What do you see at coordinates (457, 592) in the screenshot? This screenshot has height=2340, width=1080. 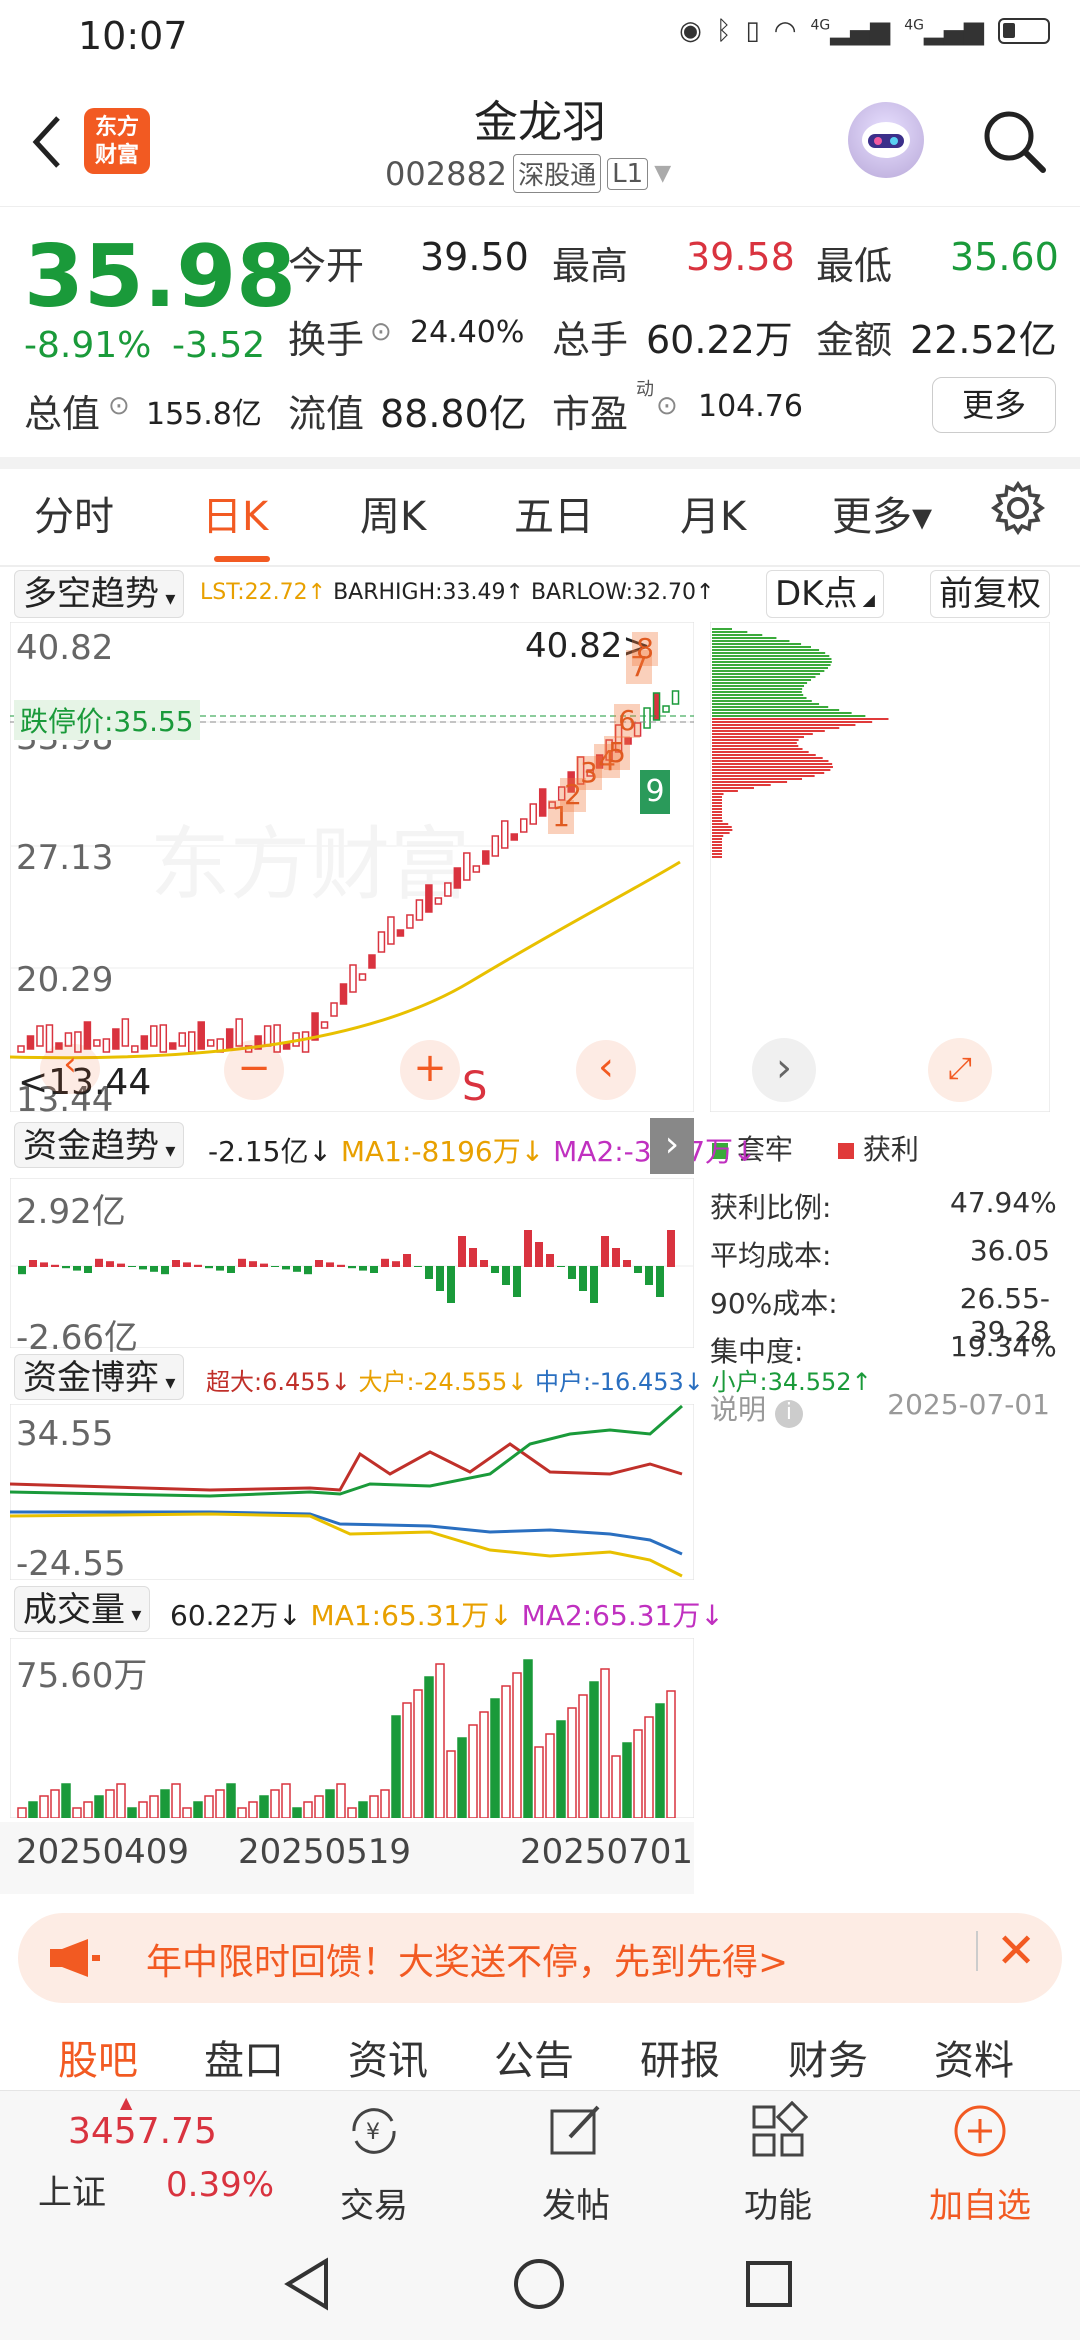 I see `kline-legend: LST:22.72↑ BARHIGH:33.49↑ BARLOW:32.70↑` at bounding box center [457, 592].